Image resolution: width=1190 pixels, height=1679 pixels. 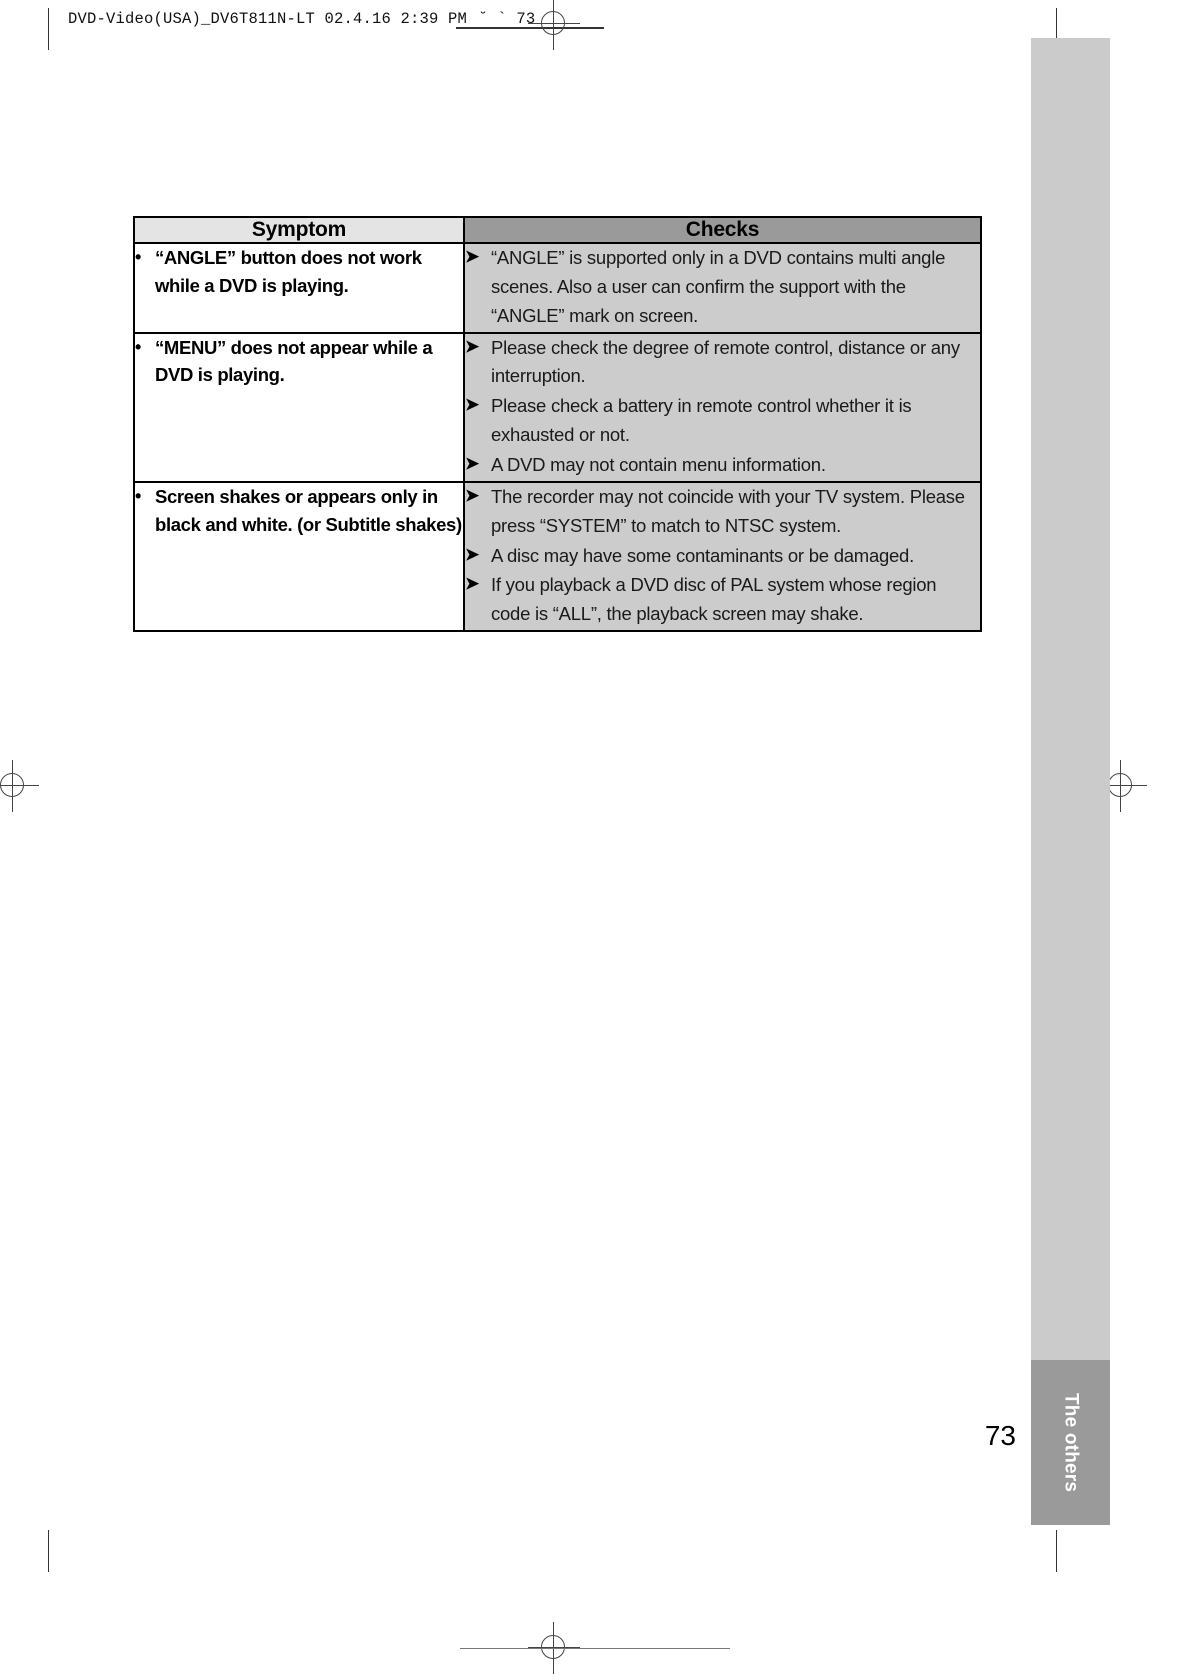 I want to click on chapter-tab-label: The others, so click(x=1071, y=1442).